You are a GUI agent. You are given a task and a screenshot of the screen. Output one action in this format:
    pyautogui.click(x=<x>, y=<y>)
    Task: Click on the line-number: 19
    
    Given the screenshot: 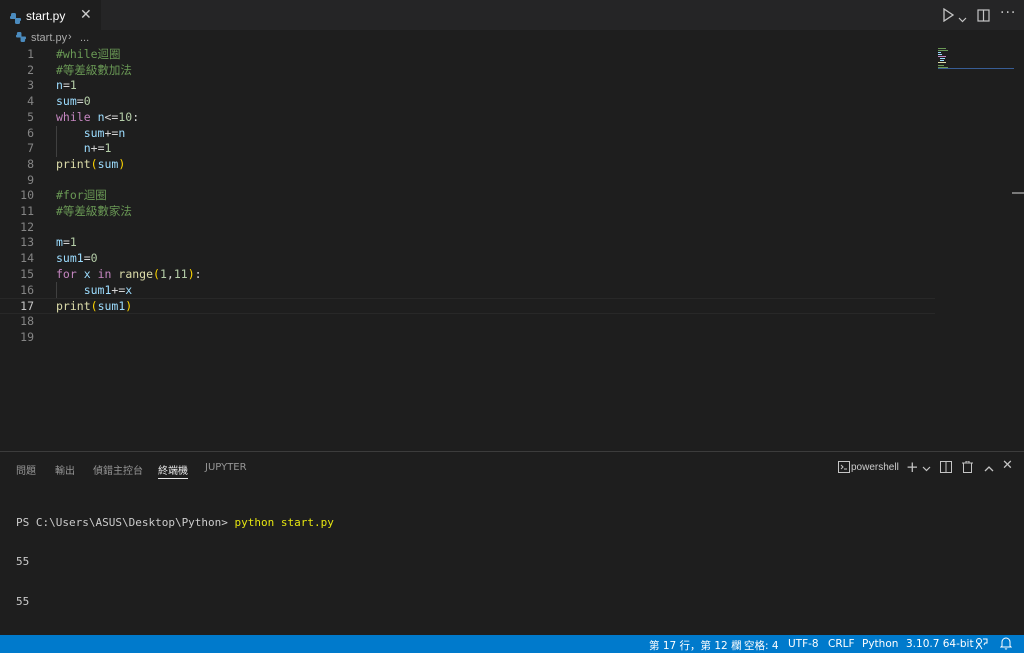 What is the action you would take?
    pyautogui.click(x=27, y=336)
    